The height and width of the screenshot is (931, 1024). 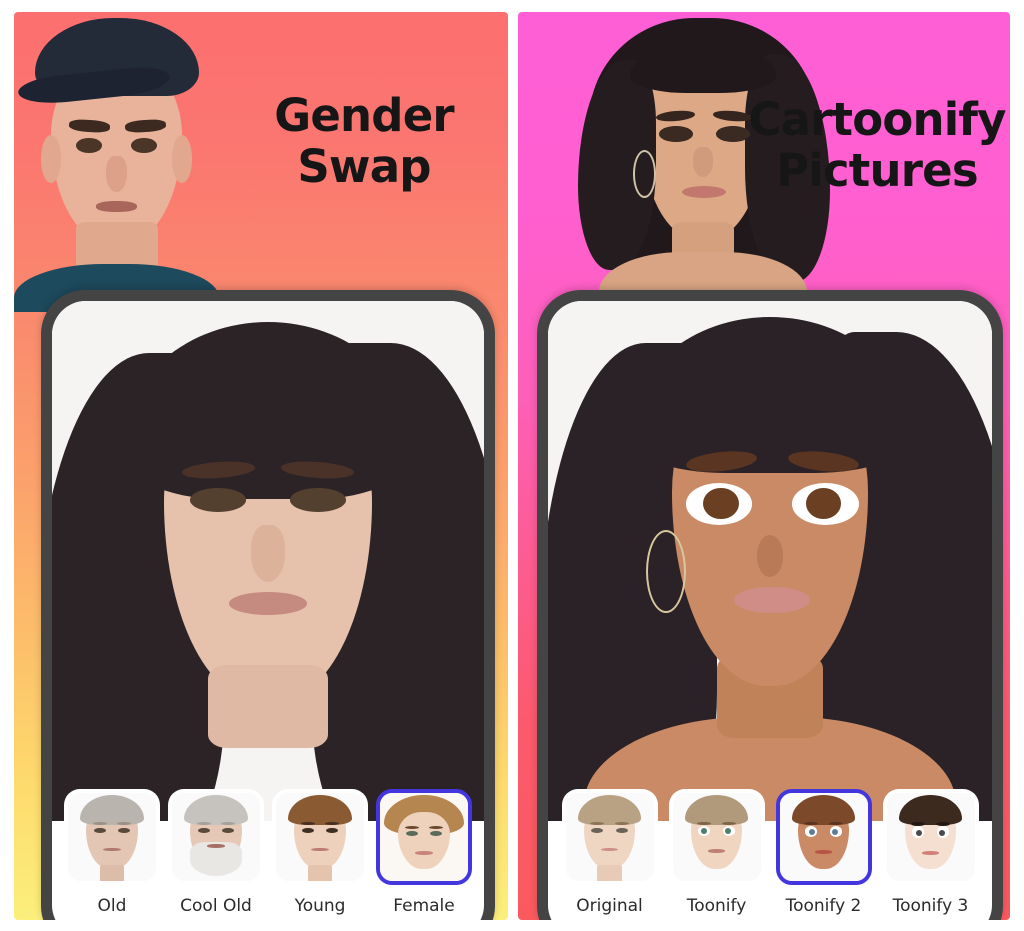 What do you see at coordinates (268, 707) in the screenshot?
I see `face-neck` at bounding box center [268, 707].